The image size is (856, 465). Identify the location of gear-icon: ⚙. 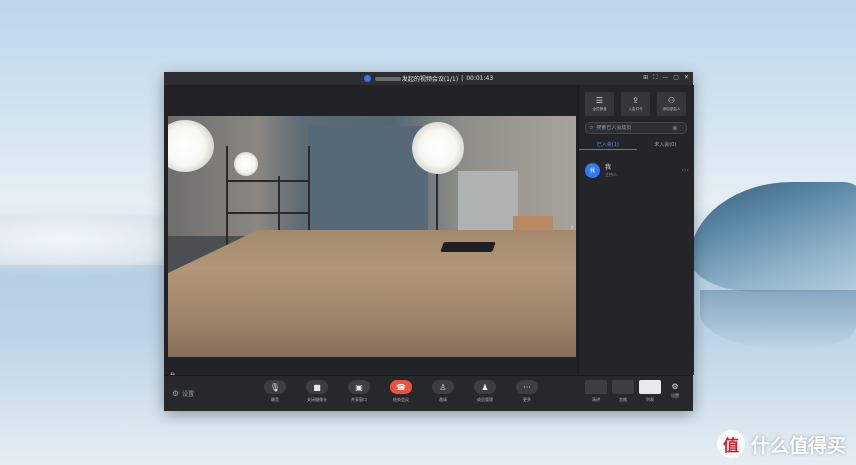
(176, 393).